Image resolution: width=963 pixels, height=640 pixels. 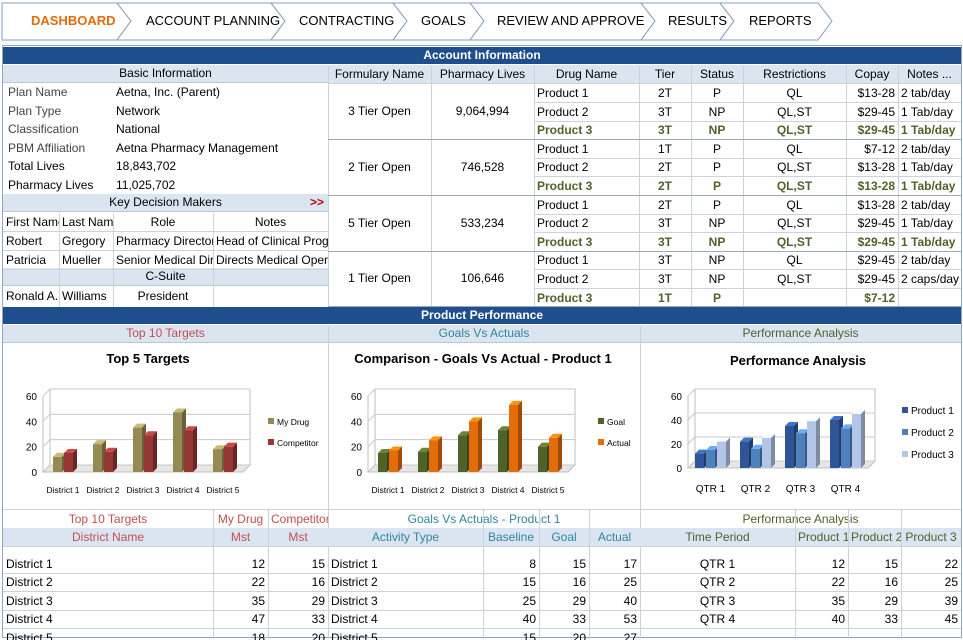 What do you see at coordinates (379, 278) in the screenshot?
I see `formulary-name: 1 Tier Open` at bounding box center [379, 278].